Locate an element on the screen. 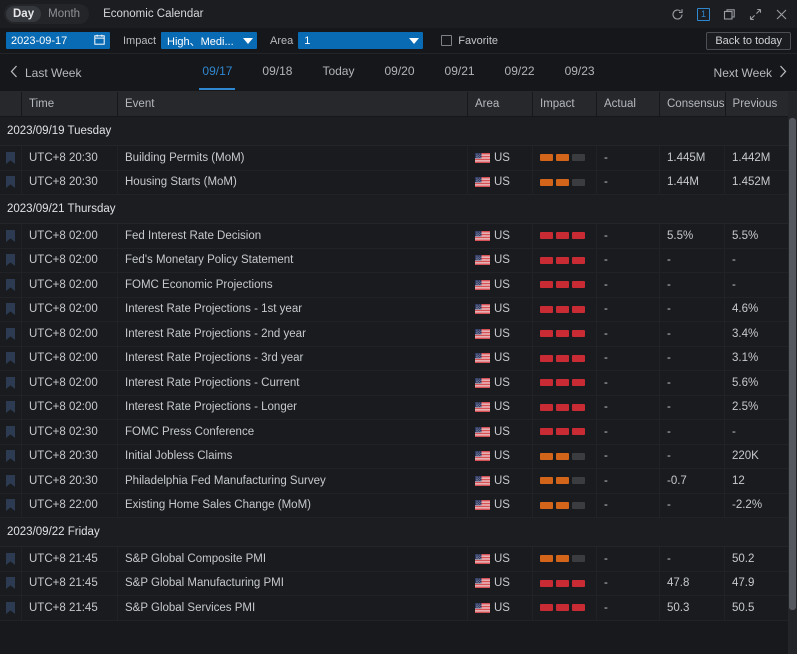 This screenshot has width=797, height=654. cell-event: Building Permits (MoM) is located at coordinates (293, 158).